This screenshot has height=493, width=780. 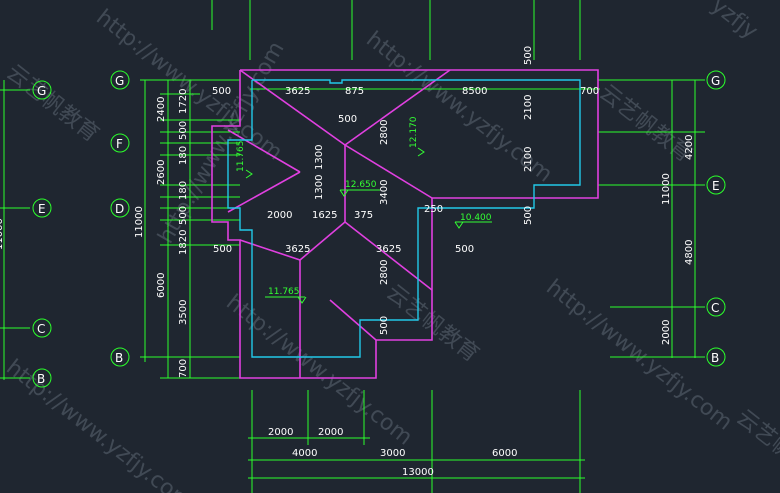 I want to click on dim-text: 2400, so click(x=161, y=109).